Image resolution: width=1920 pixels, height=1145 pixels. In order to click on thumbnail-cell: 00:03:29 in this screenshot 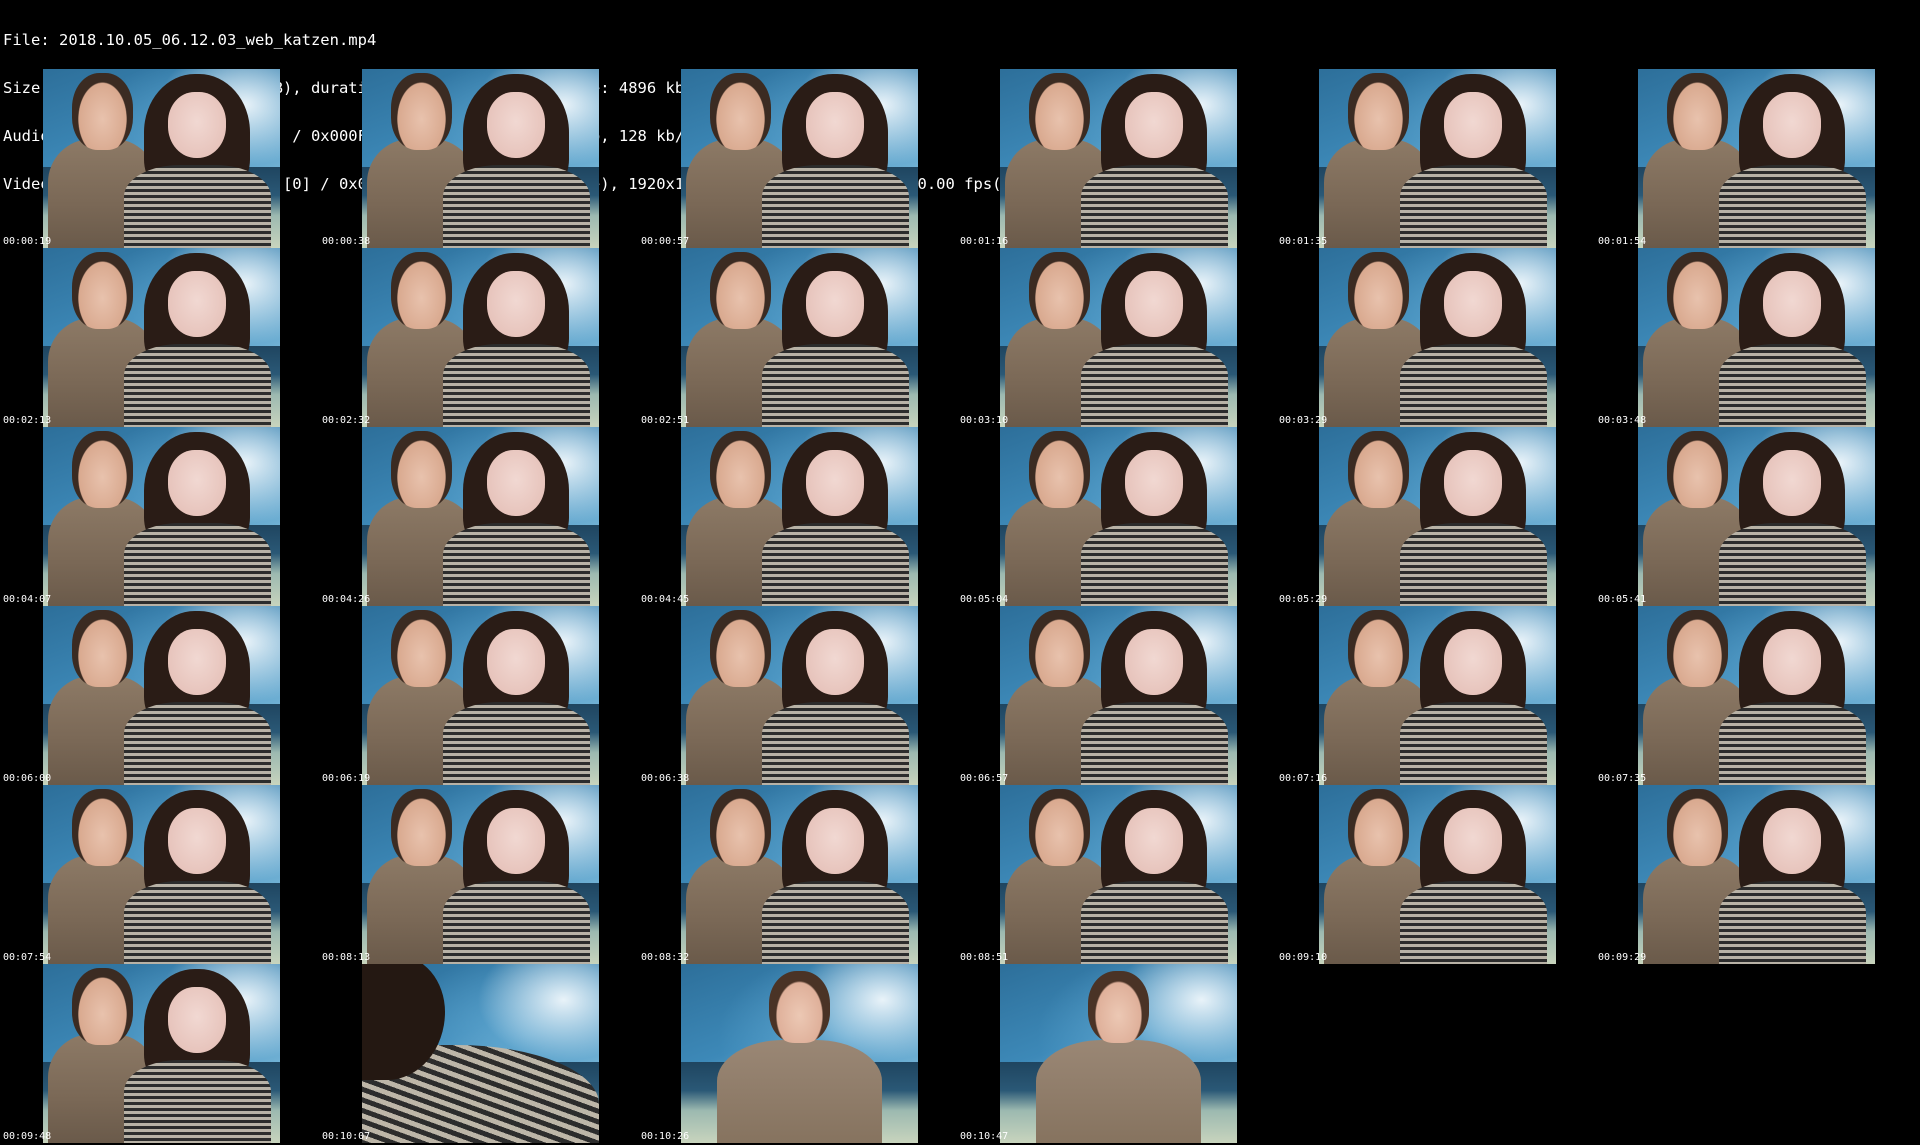, I will do `click(1435, 337)`.